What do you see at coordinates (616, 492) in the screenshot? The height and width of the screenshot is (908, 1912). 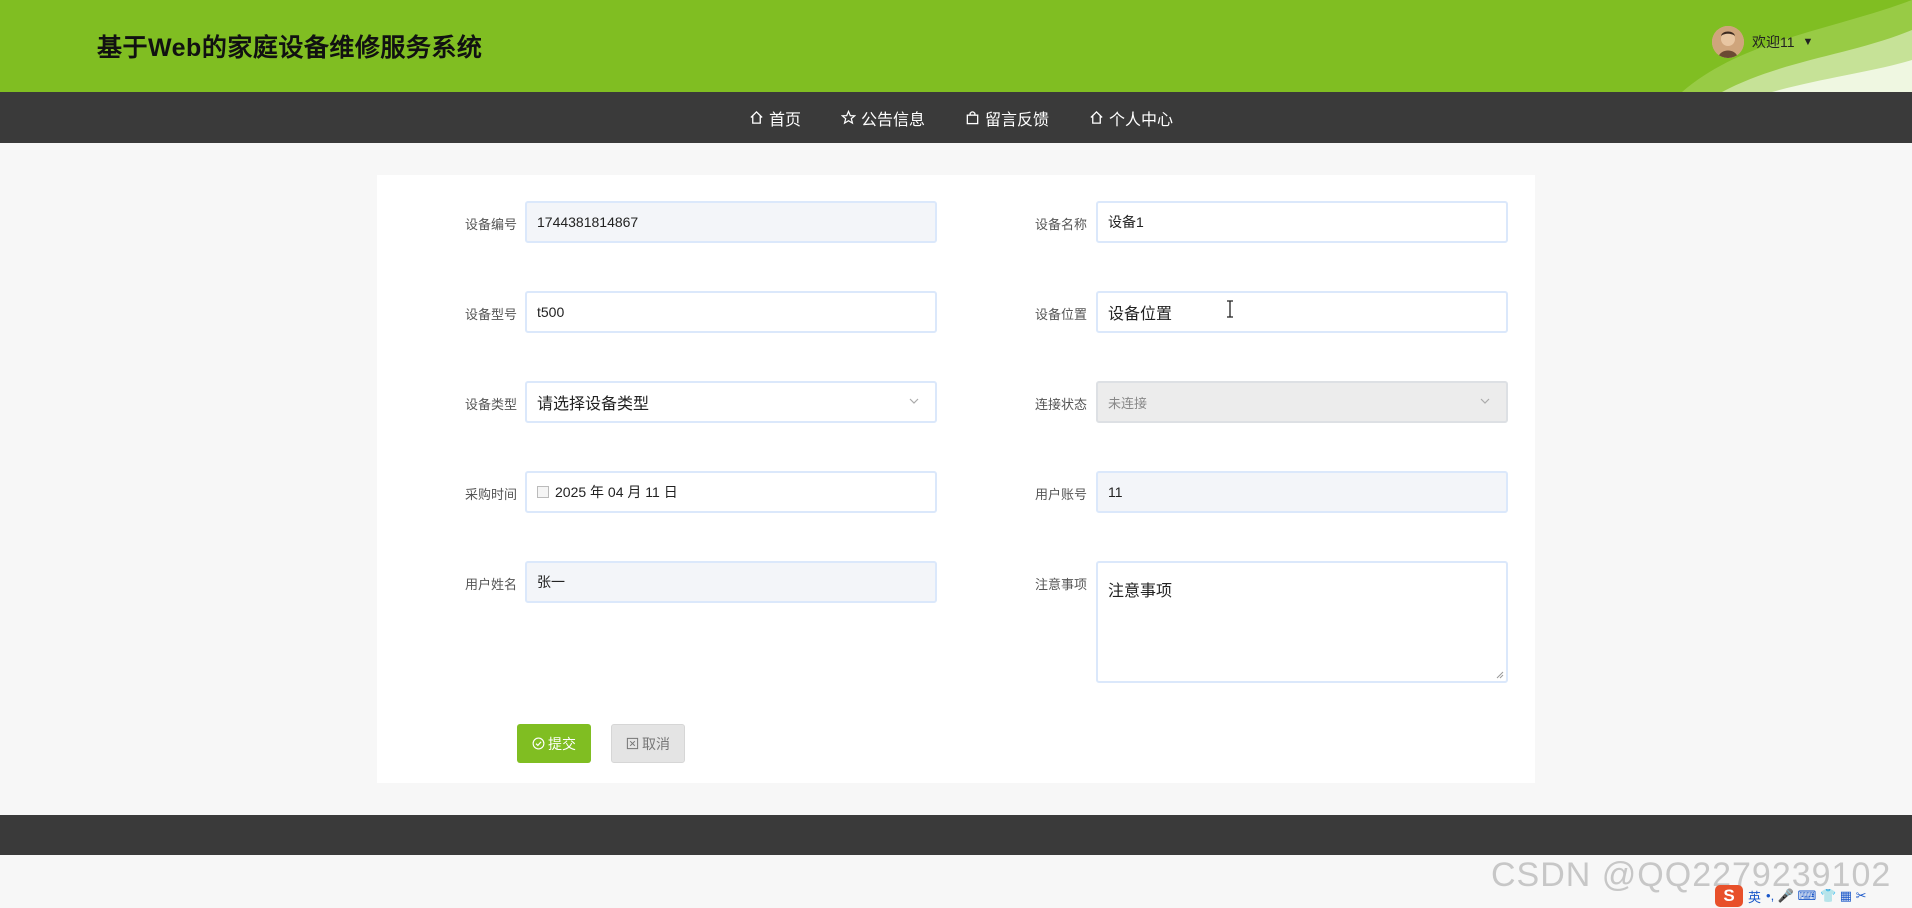 I see `purchase-date-value: 2025 年 04 月 11 日` at bounding box center [616, 492].